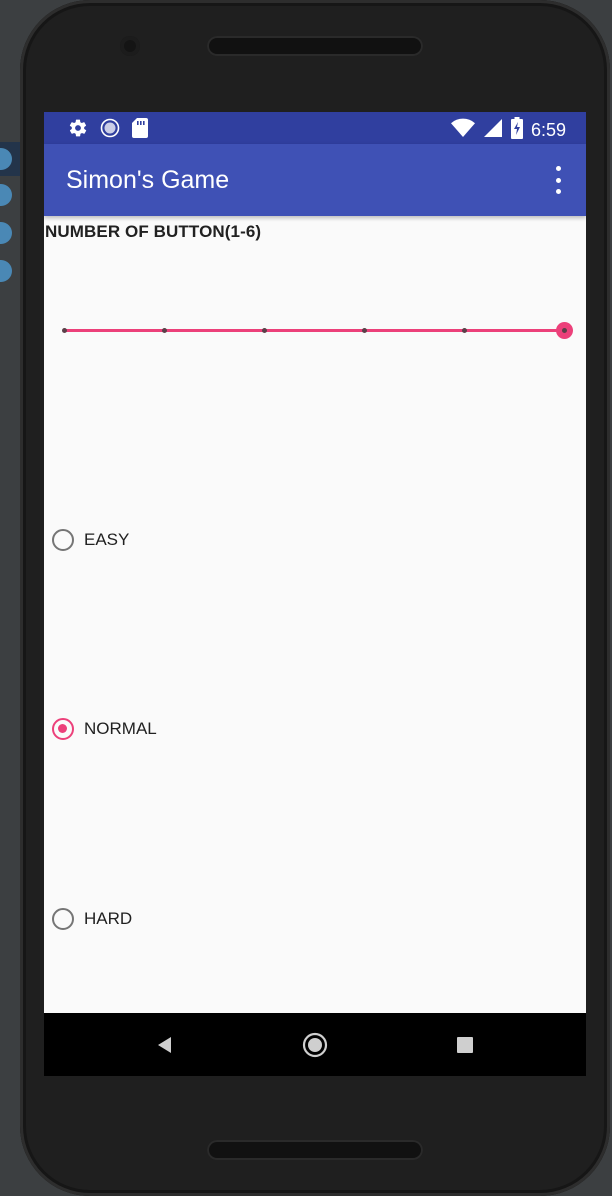  What do you see at coordinates (108, 918) in the screenshot?
I see `radio-label-hard: HARD` at bounding box center [108, 918].